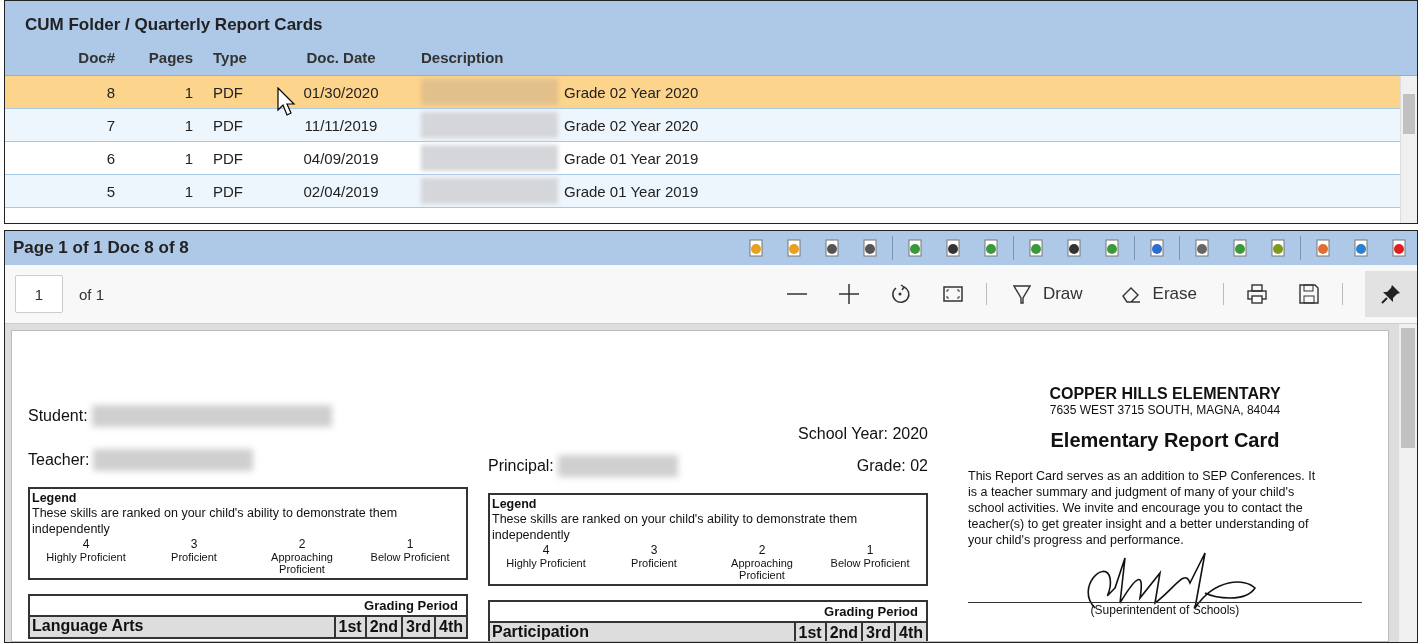  What do you see at coordinates (110, 191) in the screenshot?
I see `table-cell-text: 5` at bounding box center [110, 191].